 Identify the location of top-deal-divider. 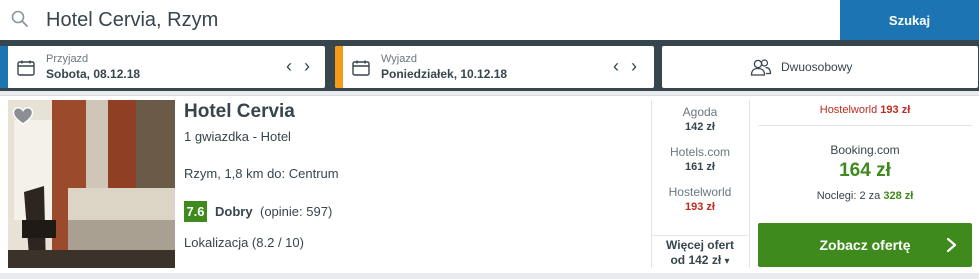
(865, 125).